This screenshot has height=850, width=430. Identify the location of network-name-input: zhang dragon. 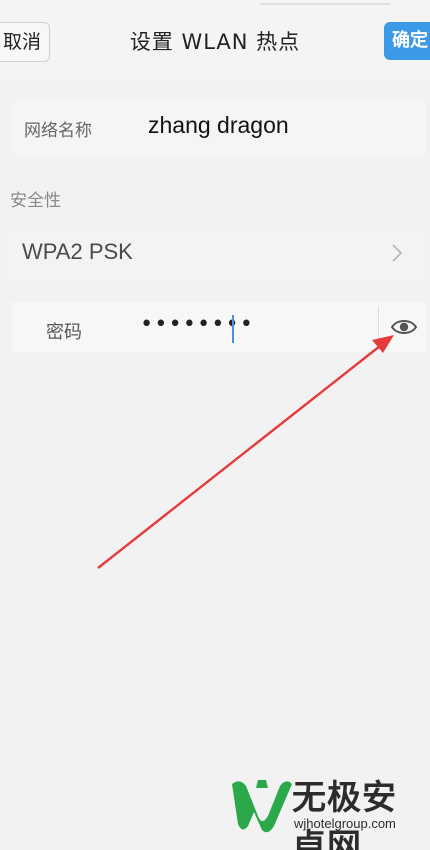
(218, 125).